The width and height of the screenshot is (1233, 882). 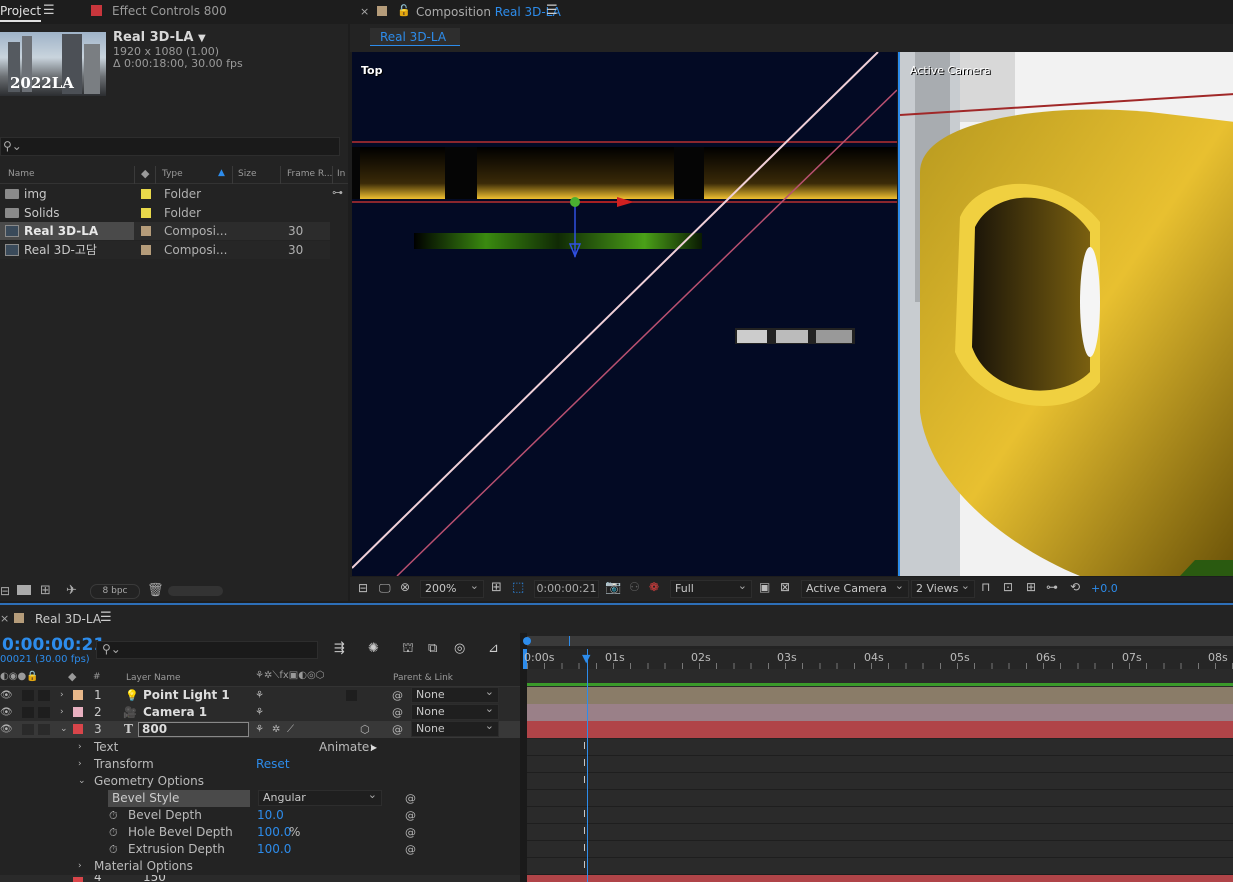 I want to click on comp-flowchart-tab: Real 3D-LA, so click(x=415, y=37).